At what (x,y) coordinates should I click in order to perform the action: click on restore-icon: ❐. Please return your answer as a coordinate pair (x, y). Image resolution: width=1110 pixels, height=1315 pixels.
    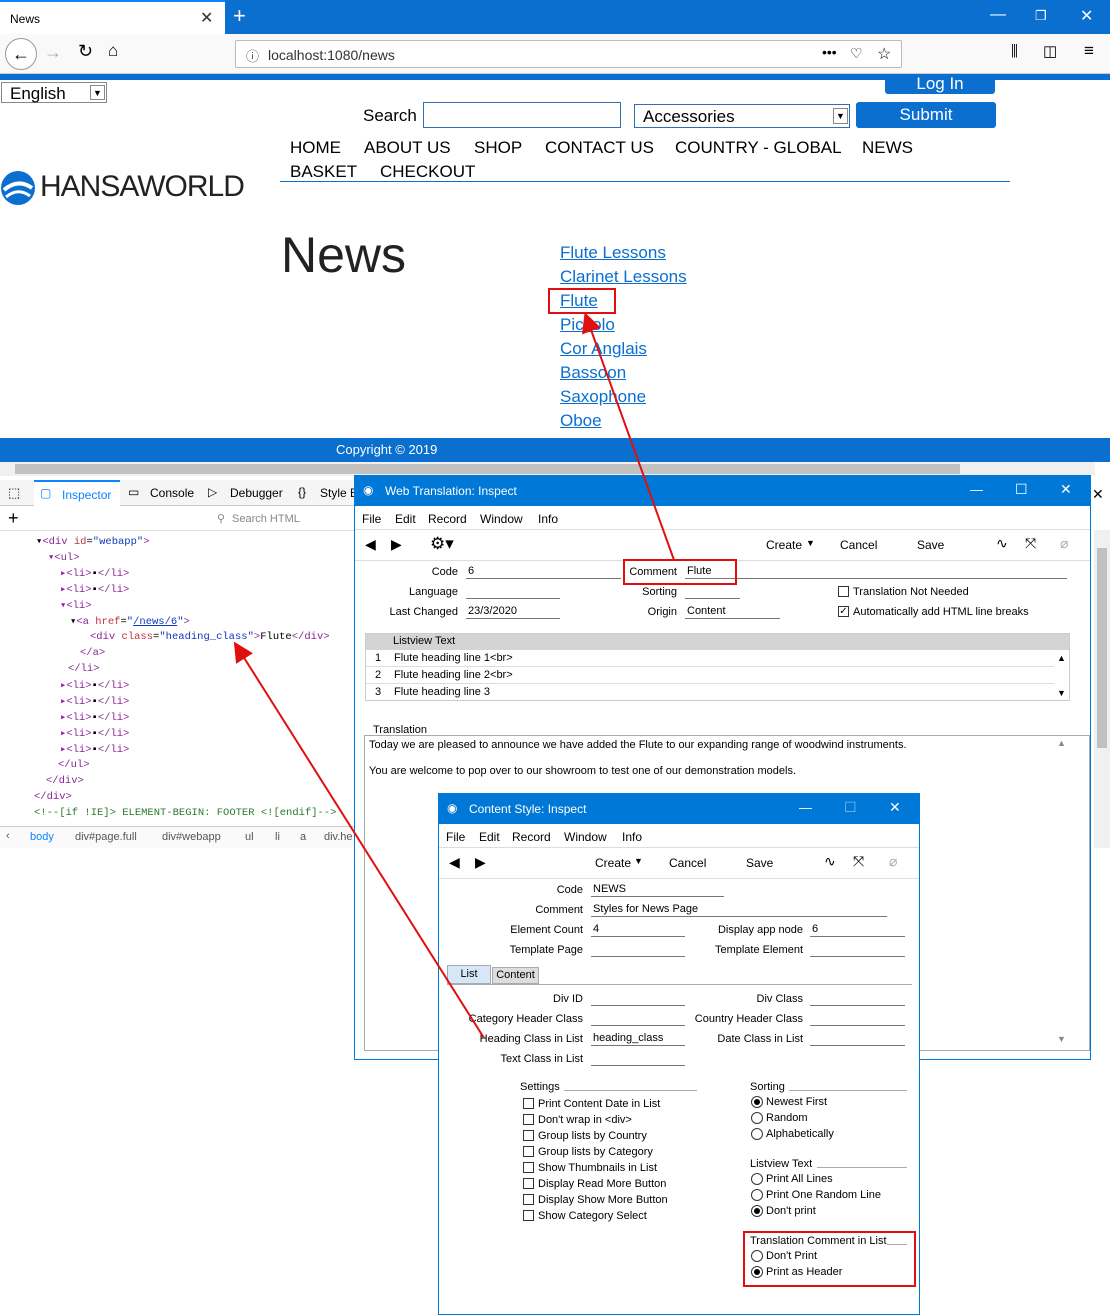
    Looking at the image, I should click on (1041, 16).